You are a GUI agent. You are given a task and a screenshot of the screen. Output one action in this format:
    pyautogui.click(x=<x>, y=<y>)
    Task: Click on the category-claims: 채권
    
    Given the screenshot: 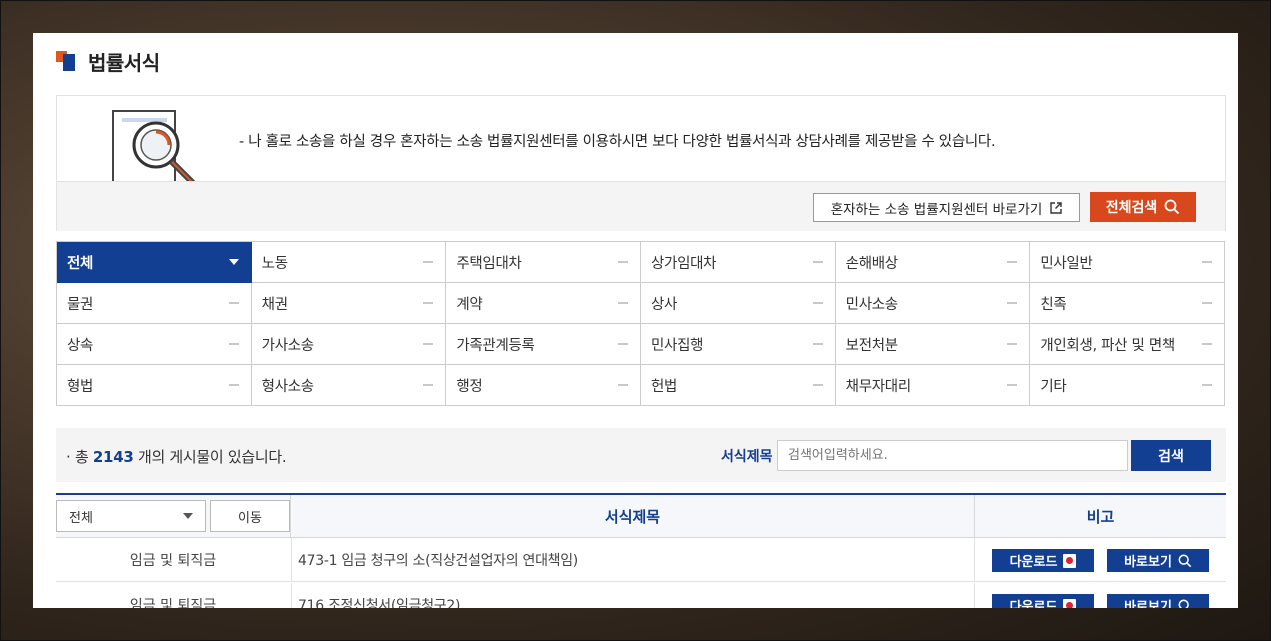 What is the action you would take?
    pyautogui.click(x=349, y=303)
    